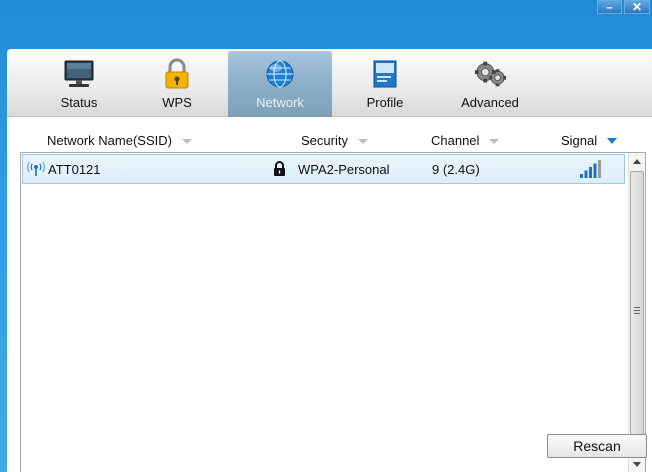 The width and height of the screenshot is (652, 472). I want to click on tab-wps-label: WPS, so click(177, 102).